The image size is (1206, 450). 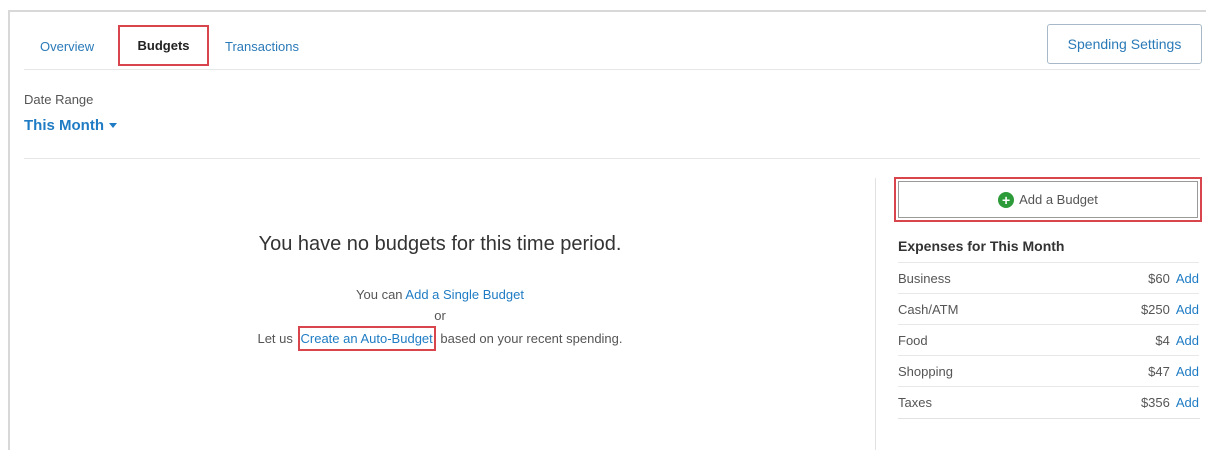 What do you see at coordinates (277, 338) in the screenshot?
I see `empty-state-prefix-3: Let us` at bounding box center [277, 338].